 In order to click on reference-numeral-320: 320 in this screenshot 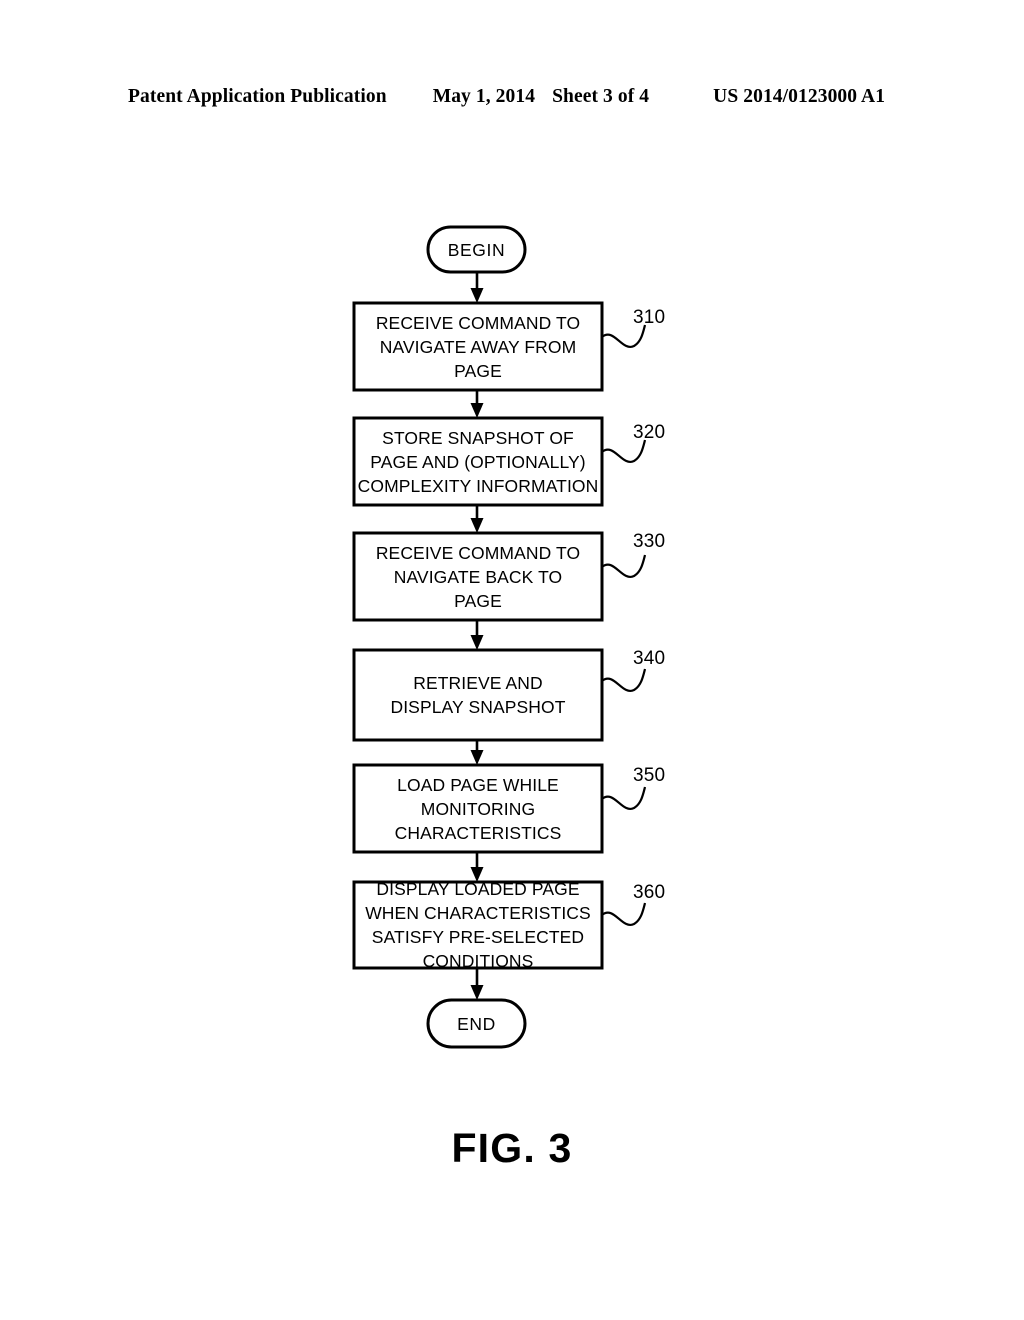, I will do `click(649, 432)`.